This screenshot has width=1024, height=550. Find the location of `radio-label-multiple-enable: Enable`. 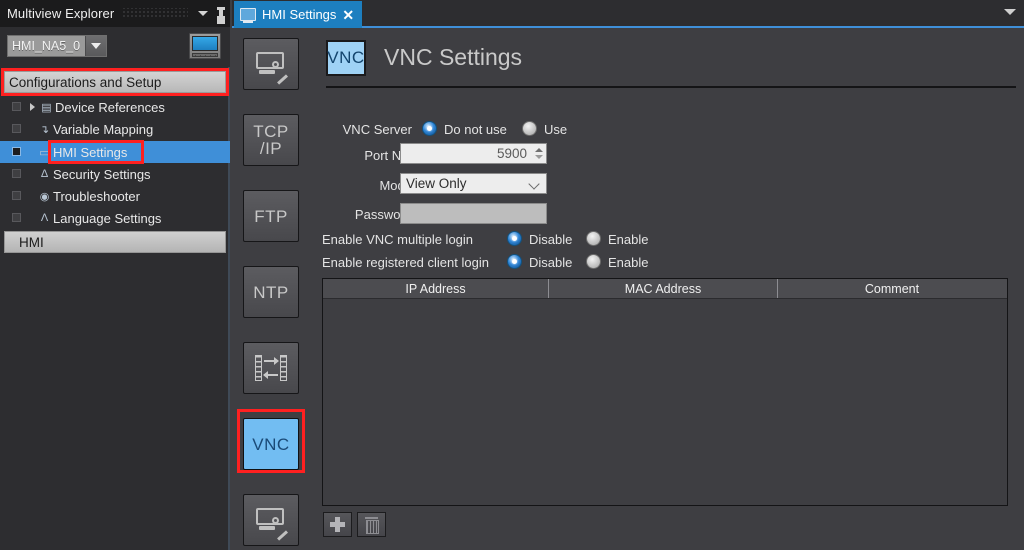

radio-label-multiple-enable: Enable is located at coordinates (628, 239).